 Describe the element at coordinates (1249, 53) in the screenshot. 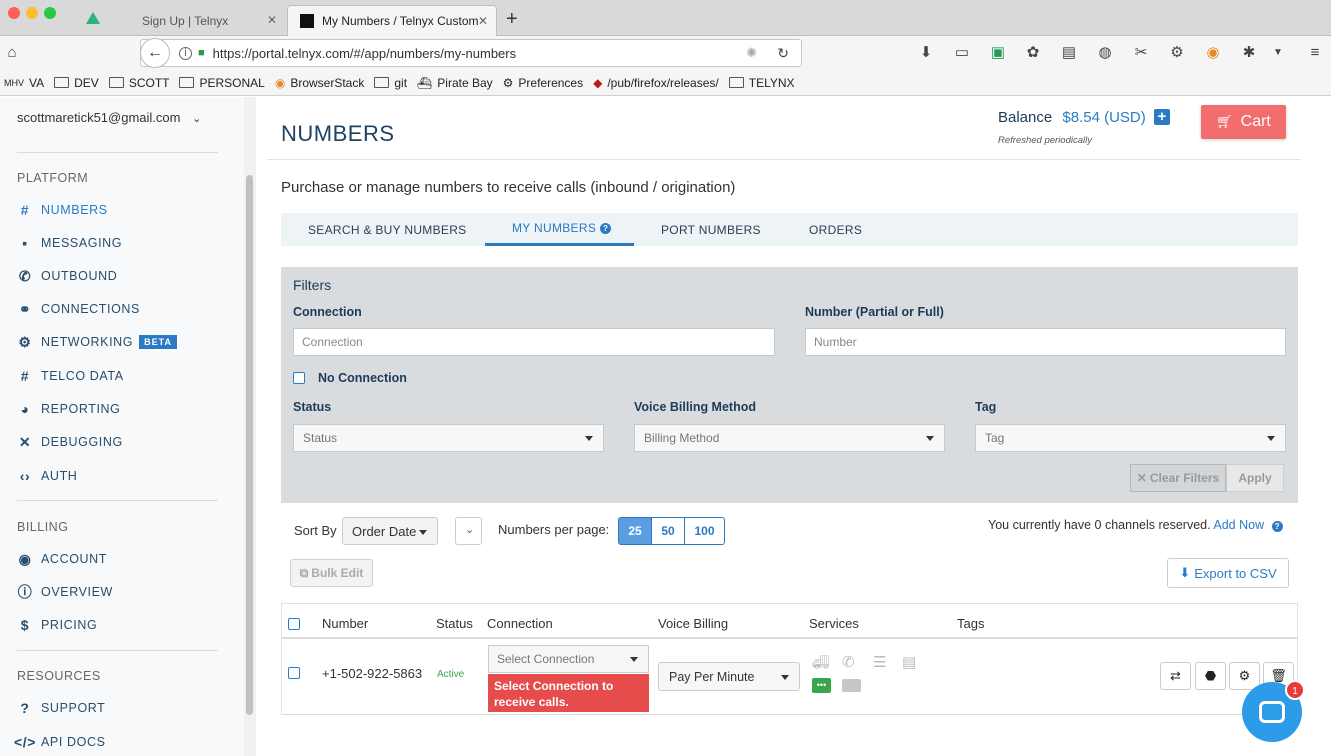

I see `bug-icon: ✱` at that location.